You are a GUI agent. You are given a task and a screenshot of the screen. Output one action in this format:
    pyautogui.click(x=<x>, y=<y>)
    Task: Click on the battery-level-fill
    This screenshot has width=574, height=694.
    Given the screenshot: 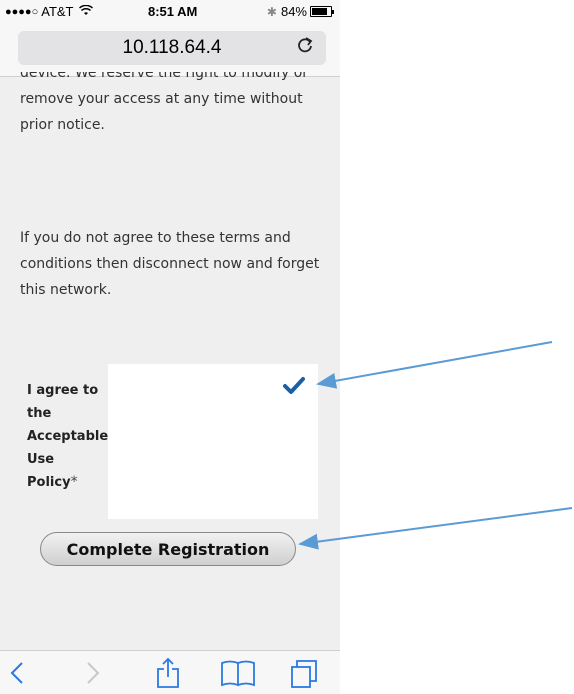 What is the action you would take?
    pyautogui.click(x=319, y=11)
    